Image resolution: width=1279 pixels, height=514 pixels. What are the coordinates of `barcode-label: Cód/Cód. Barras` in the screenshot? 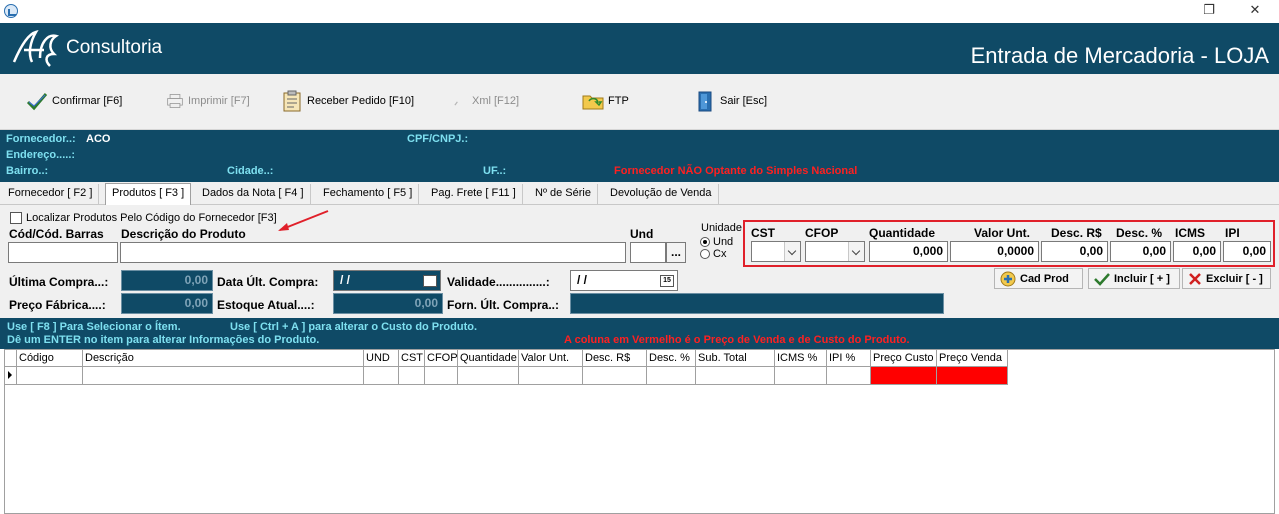 It's located at (56, 234).